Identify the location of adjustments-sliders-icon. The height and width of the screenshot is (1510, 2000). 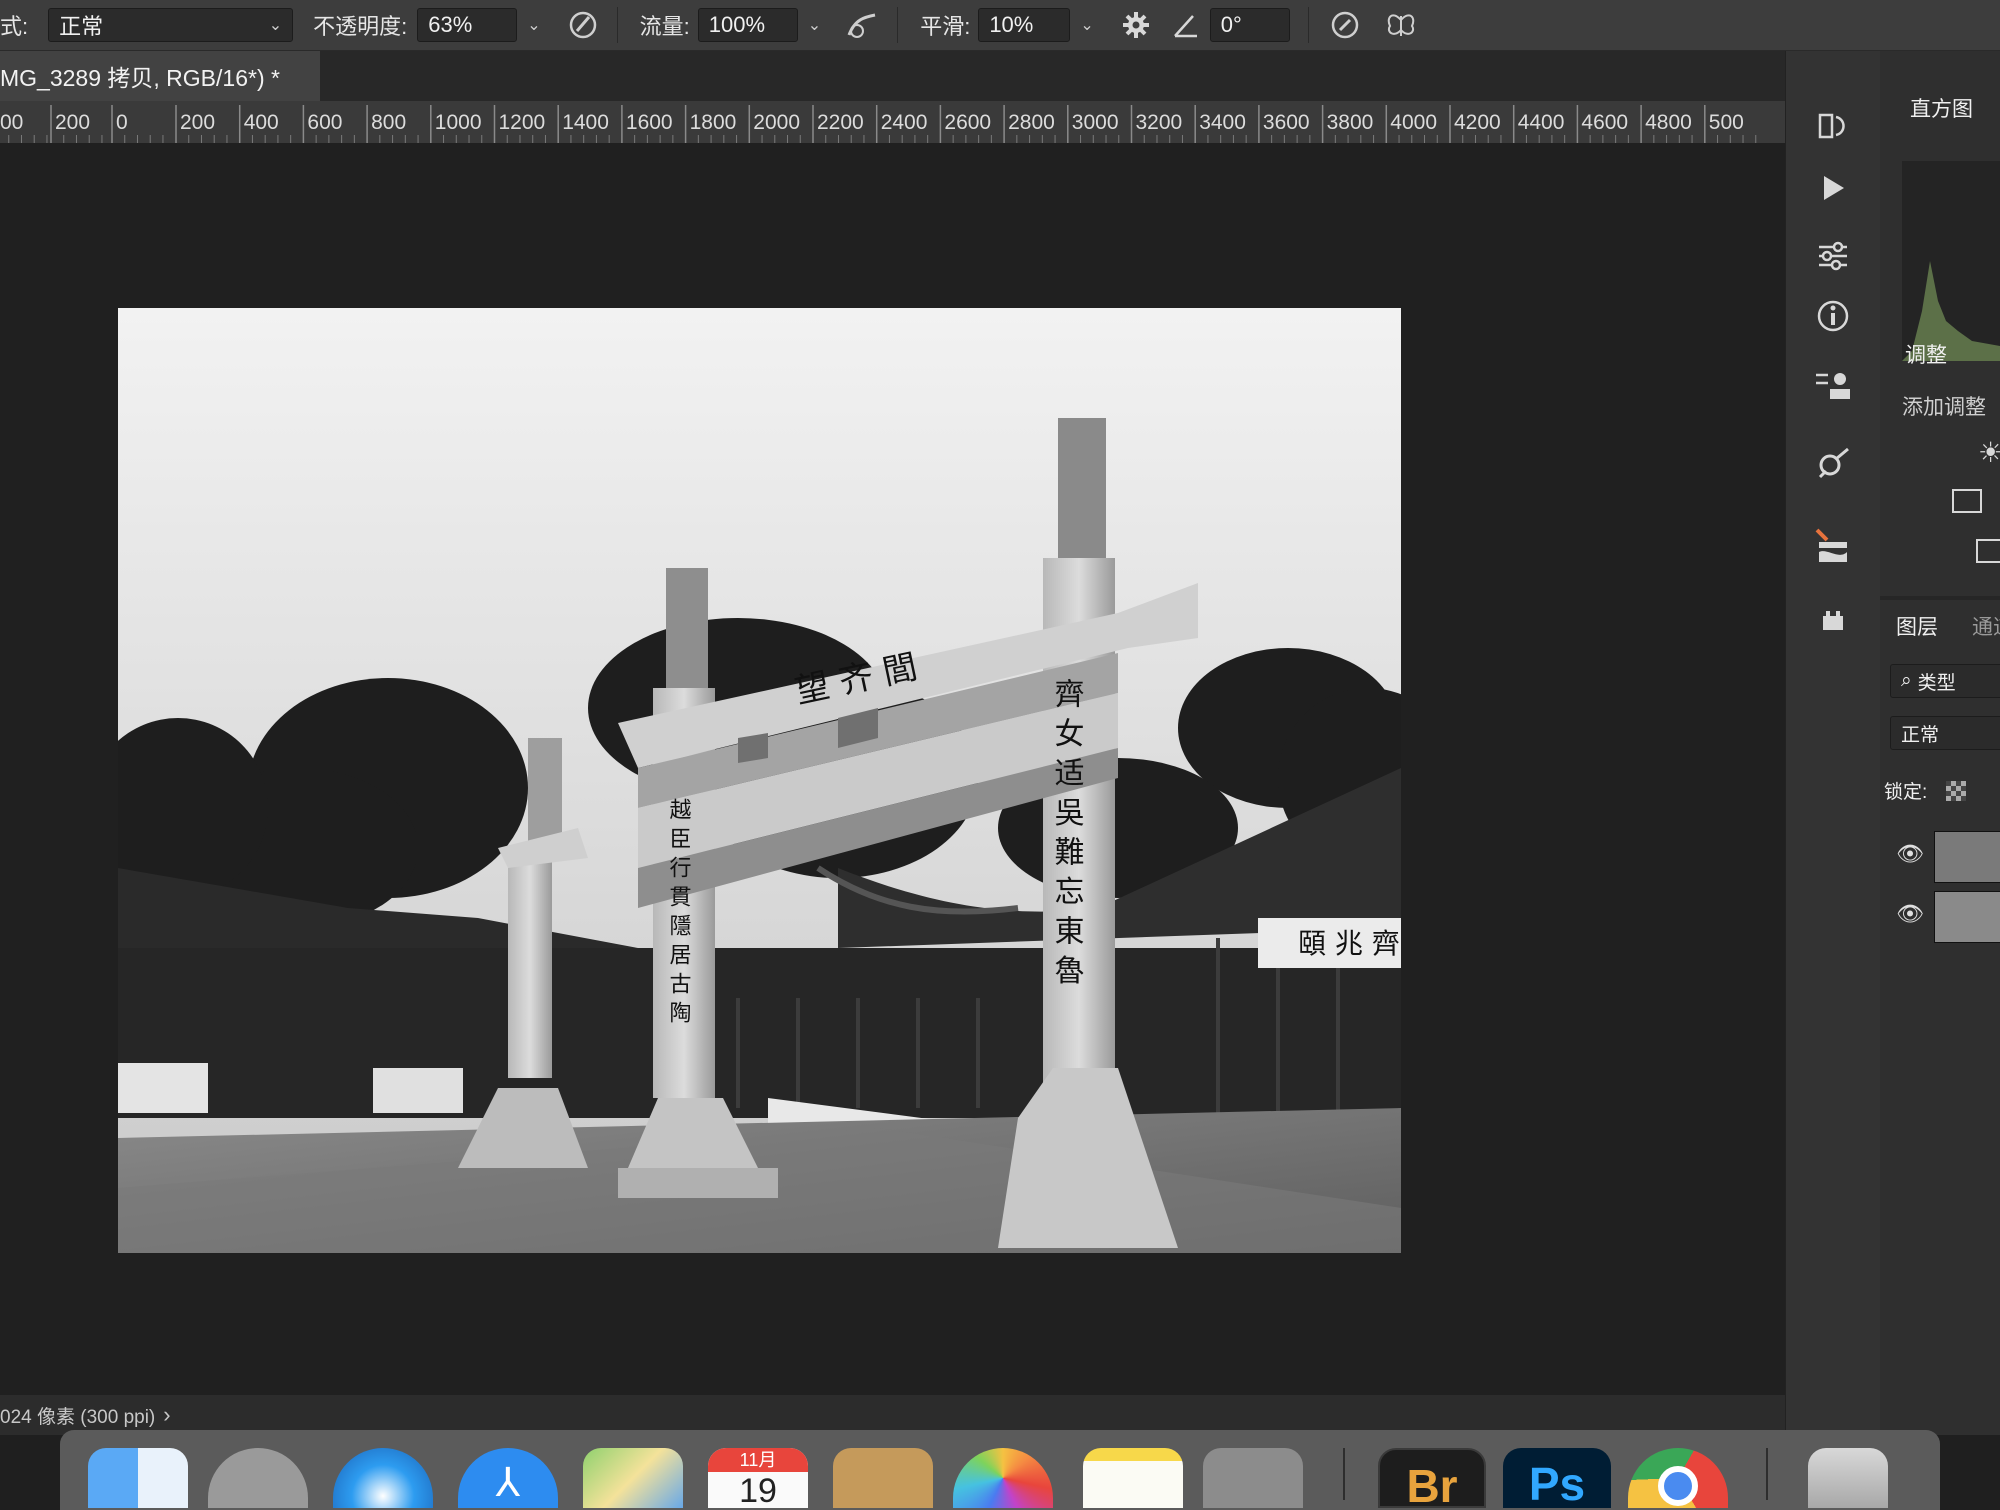
(1833, 256).